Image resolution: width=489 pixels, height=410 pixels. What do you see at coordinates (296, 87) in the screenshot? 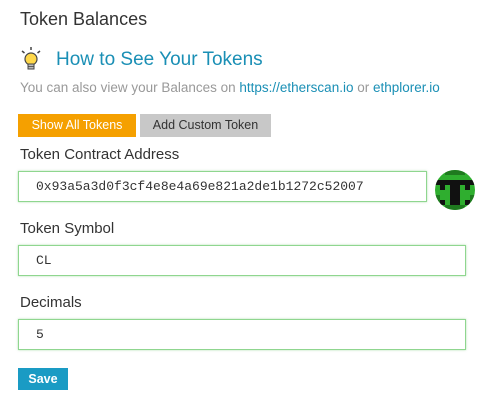
I see `etherscan-link: https://etherscan.io` at bounding box center [296, 87].